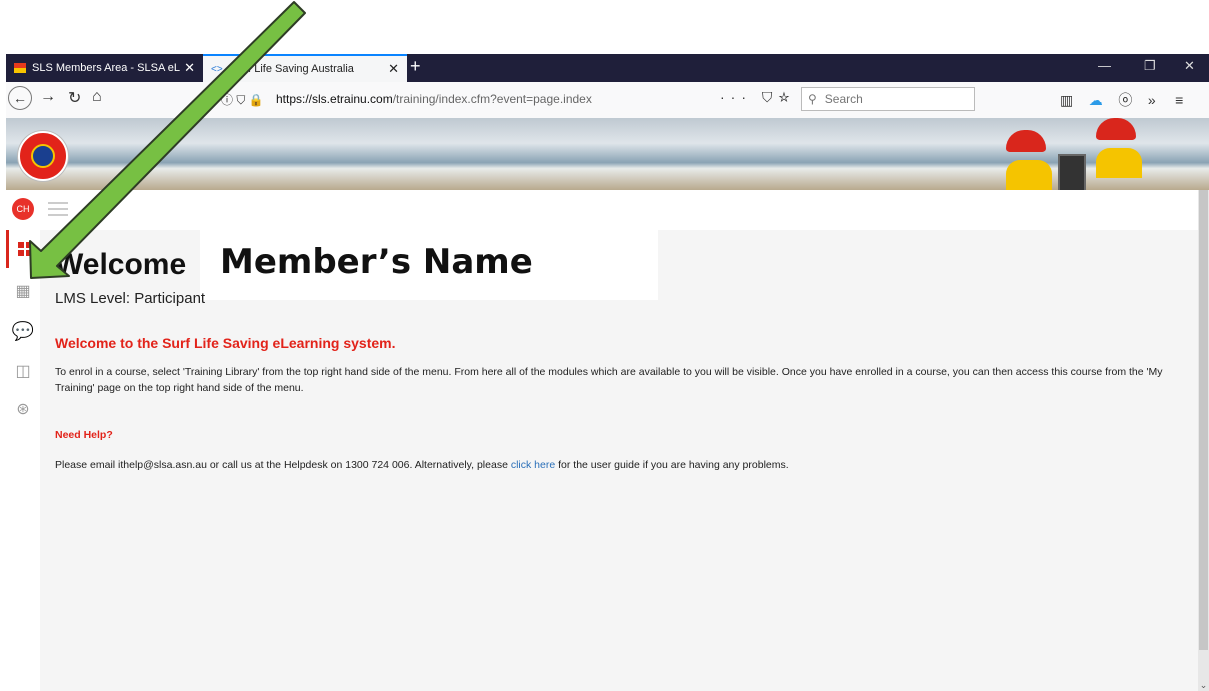 This screenshot has height=691, width=1209. I want to click on search-box: ⚲, so click(888, 99).